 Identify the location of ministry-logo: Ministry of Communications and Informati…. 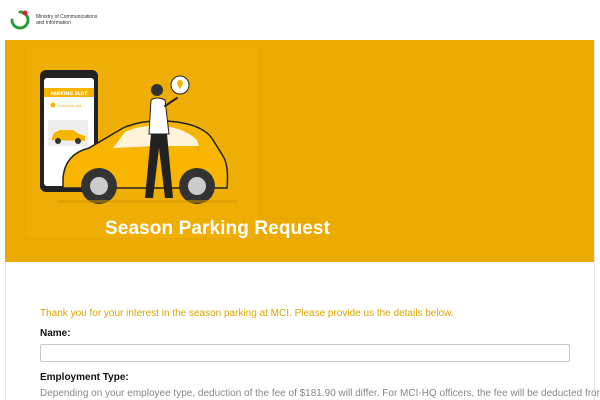
(57, 20).